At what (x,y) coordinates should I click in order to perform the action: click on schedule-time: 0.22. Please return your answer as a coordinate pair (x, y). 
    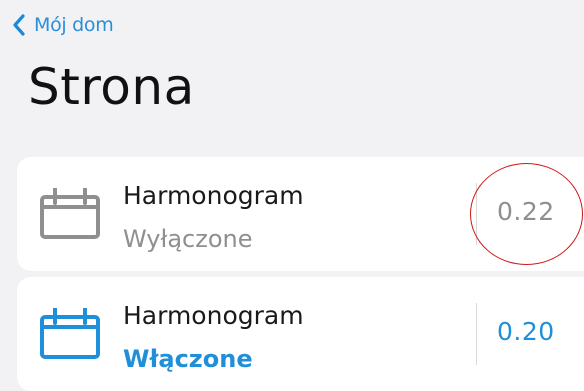
    Looking at the image, I should click on (526, 211).